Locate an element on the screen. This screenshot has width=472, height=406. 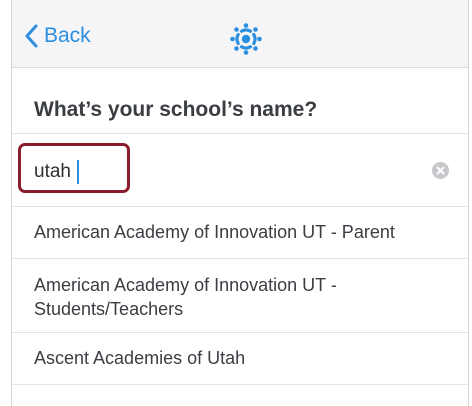
back-button: Back is located at coordinates (57, 36).